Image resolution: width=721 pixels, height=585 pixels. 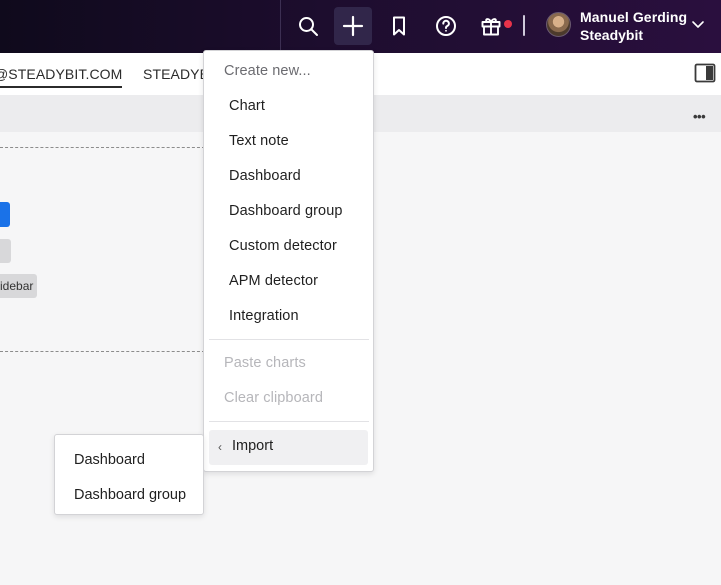 What do you see at coordinates (220, 447) in the screenshot?
I see `chevron-left-icon: ‹` at bounding box center [220, 447].